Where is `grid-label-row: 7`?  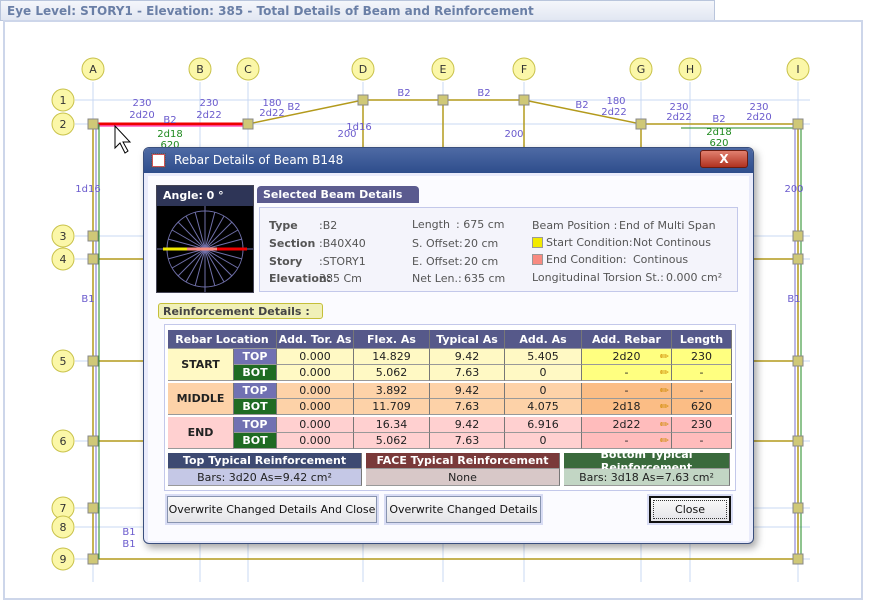 grid-label-row: 7 is located at coordinates (63, 508).